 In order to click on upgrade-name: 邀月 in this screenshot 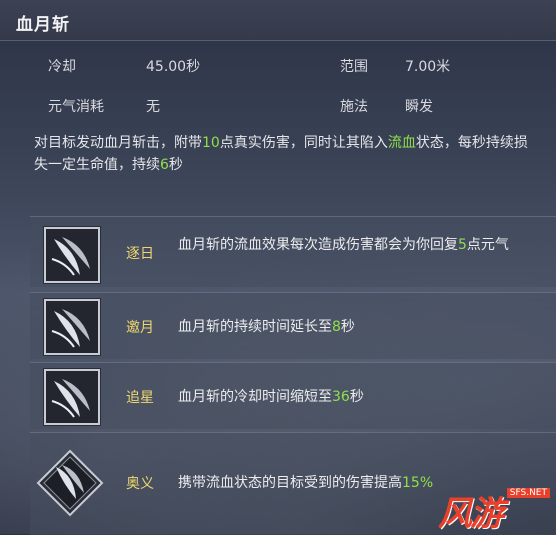, I will do `click(140, 328)`.